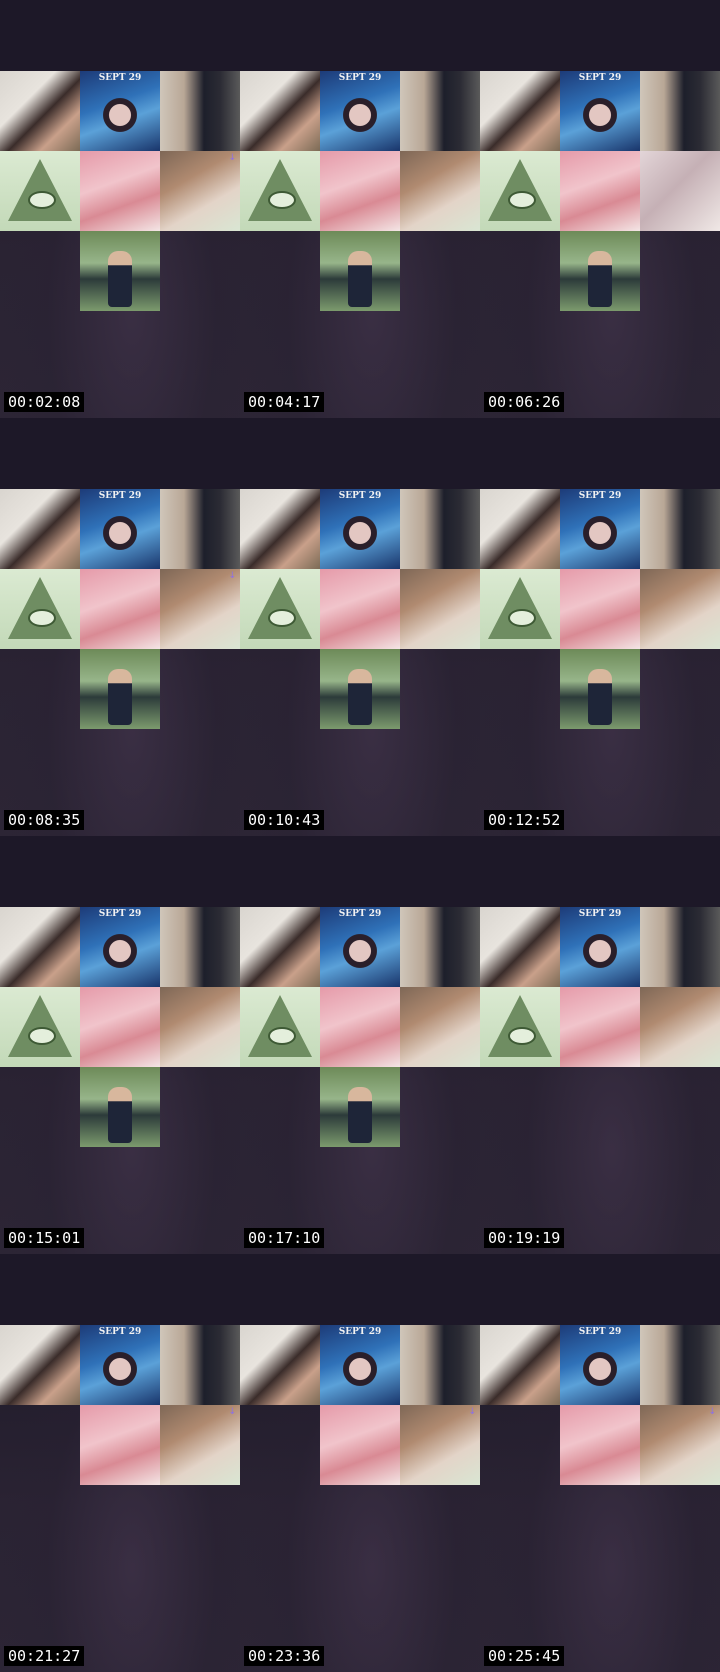 This screenshot has height=1672, width=720. Describe the element at coordinates (524, 820) in the screenshot. I see `timestamp-label: 00:12:52` at that location.